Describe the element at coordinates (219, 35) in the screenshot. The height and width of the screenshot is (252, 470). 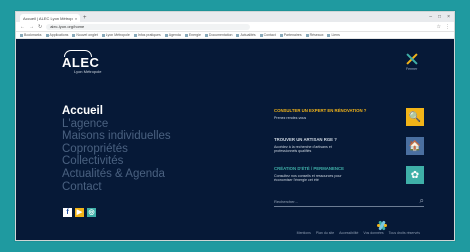
I see `bookmark-item: Documentation` at that location.